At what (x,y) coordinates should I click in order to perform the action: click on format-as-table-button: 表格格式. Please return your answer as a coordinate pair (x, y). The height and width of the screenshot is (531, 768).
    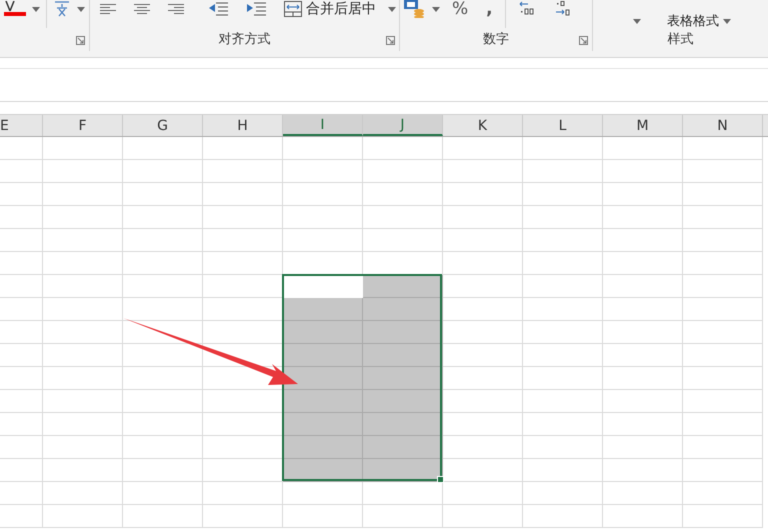
    Looking at the image, I should click on (693, 21).